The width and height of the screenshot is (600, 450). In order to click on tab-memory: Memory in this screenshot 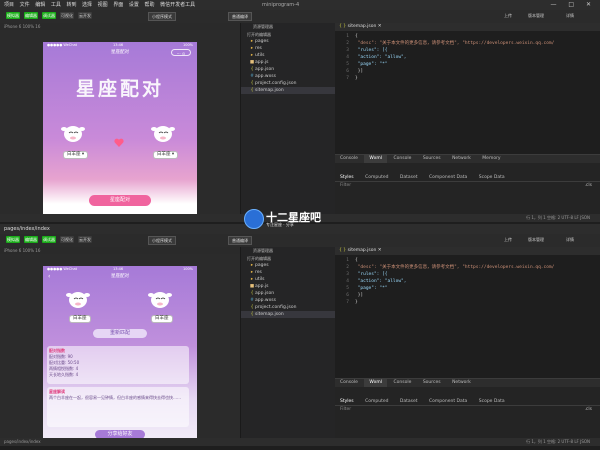, I will do `click(491, 159)`.